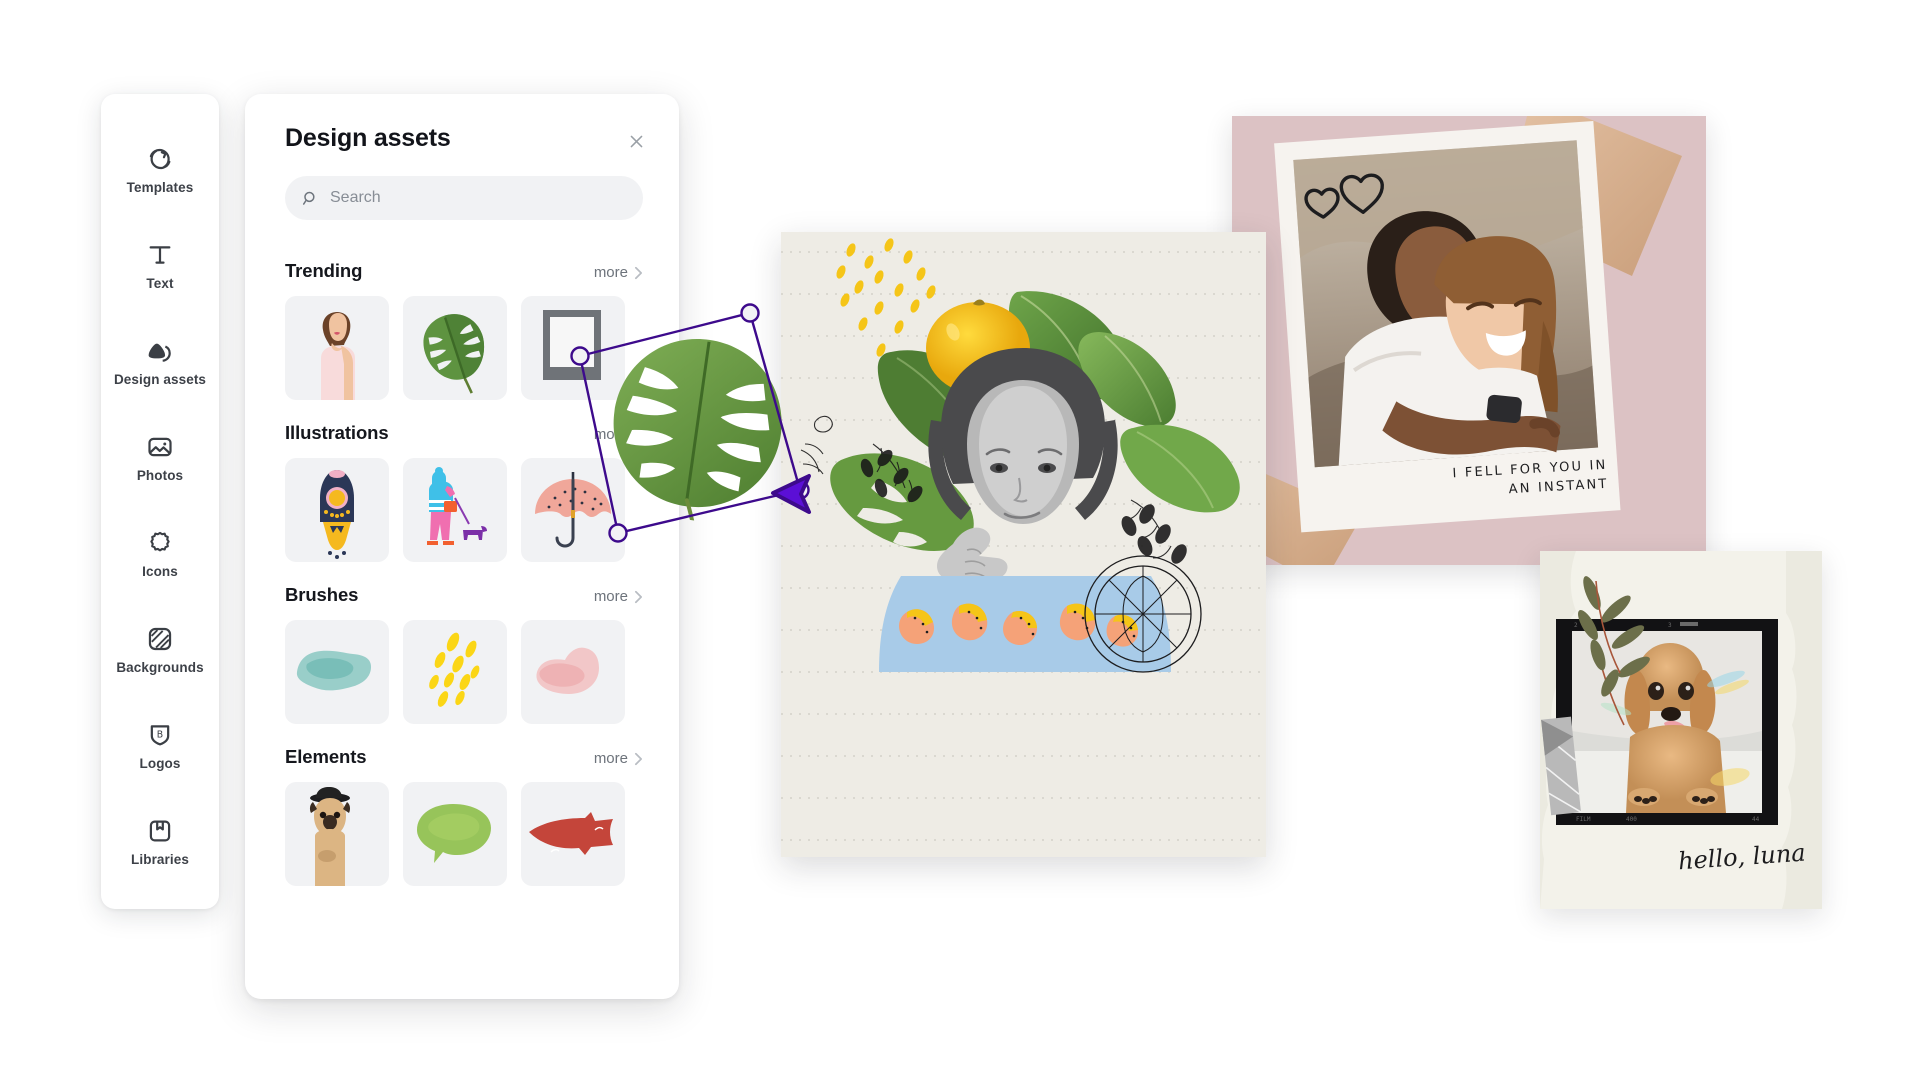 This screenshot has height=1080, width=1920. I want to click on svg-text: B, so click(160, 735).